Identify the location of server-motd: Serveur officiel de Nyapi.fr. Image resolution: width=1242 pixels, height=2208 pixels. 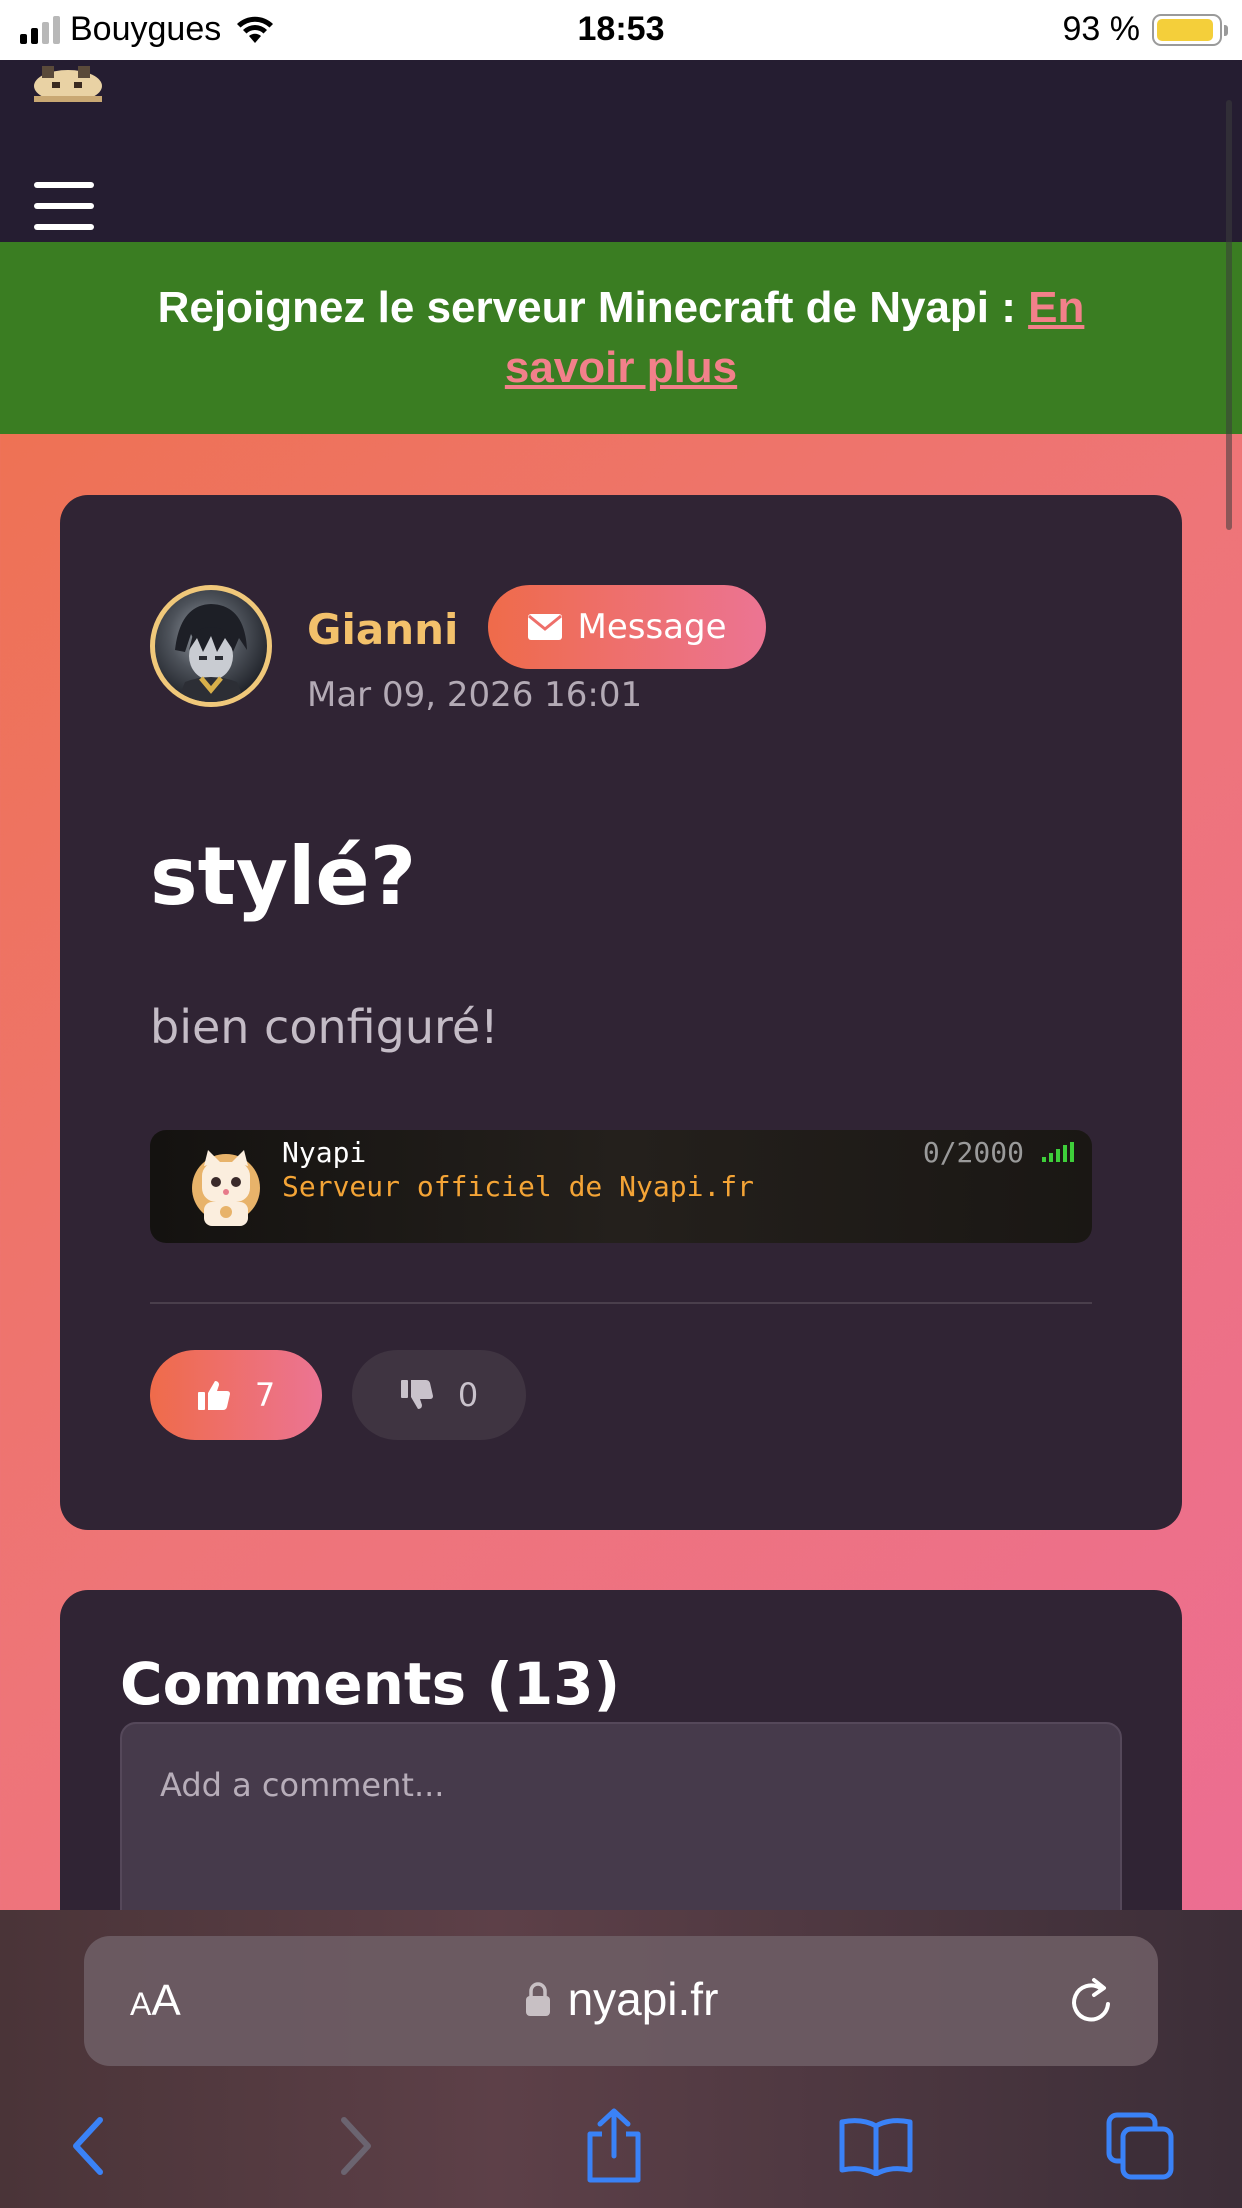
(518, 1186).